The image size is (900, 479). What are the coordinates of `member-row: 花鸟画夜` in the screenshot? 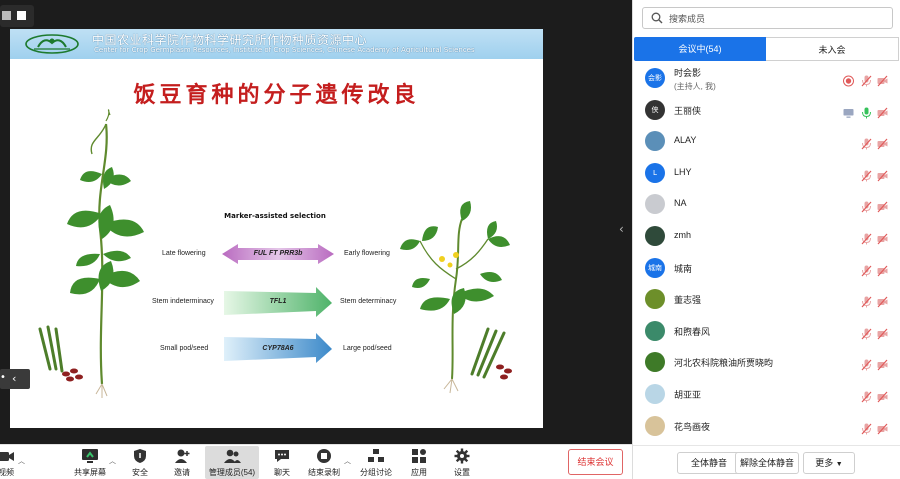 It's located at (766, 426).